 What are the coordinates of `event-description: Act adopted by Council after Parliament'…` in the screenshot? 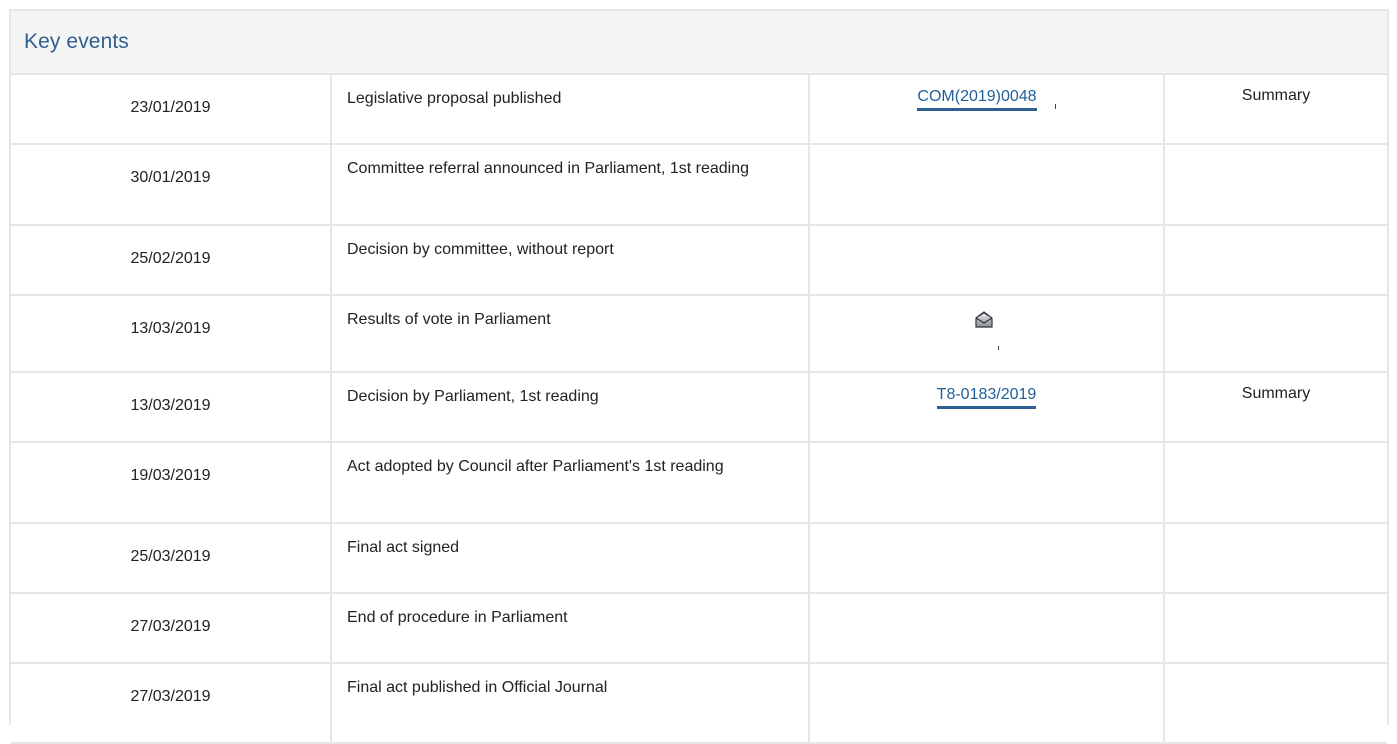 It's located at (570, 483).